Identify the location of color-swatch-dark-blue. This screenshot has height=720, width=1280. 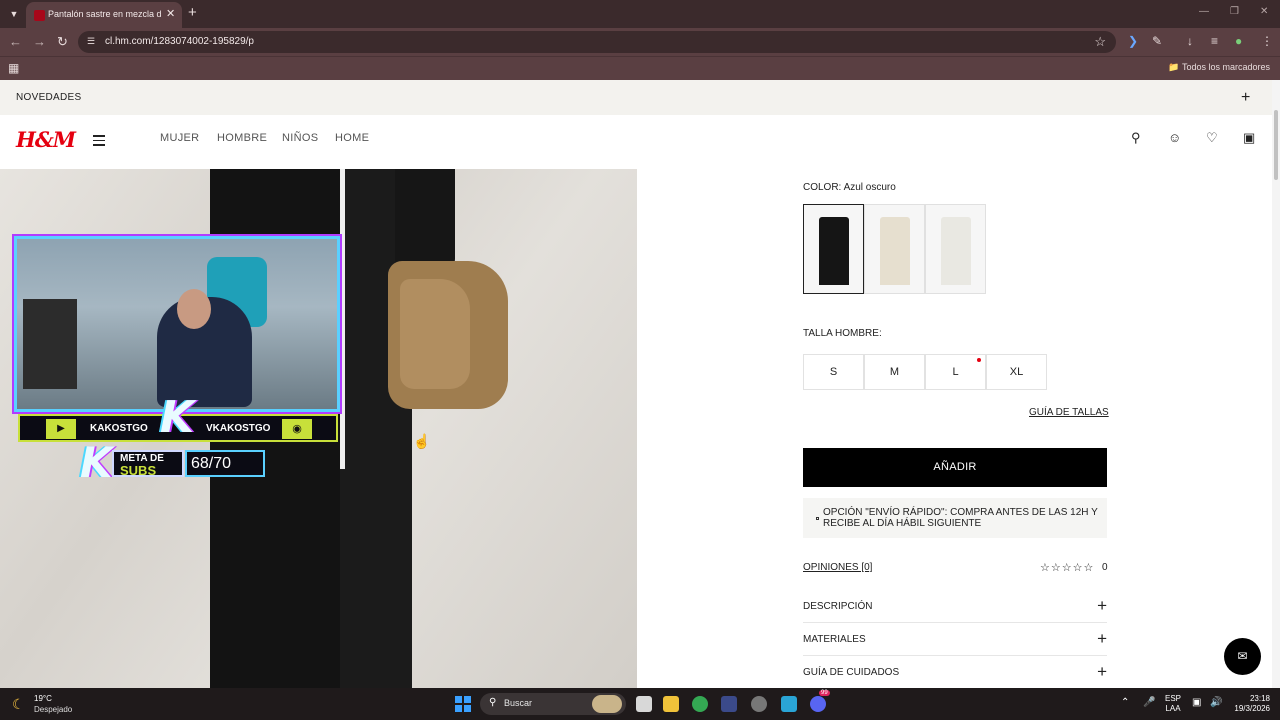
(833, 249).